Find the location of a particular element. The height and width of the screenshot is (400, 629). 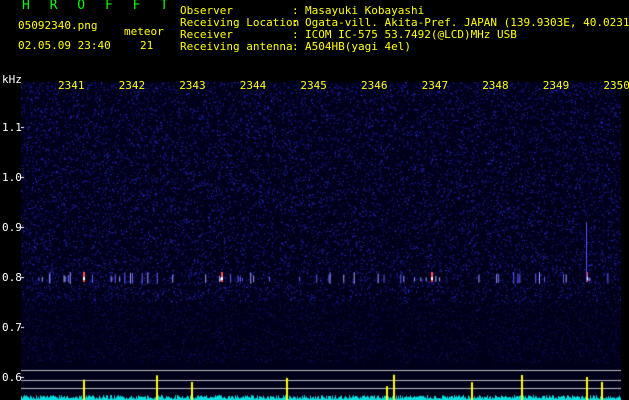

time-tick-label: 2348 is located at coordinates (495, 85).